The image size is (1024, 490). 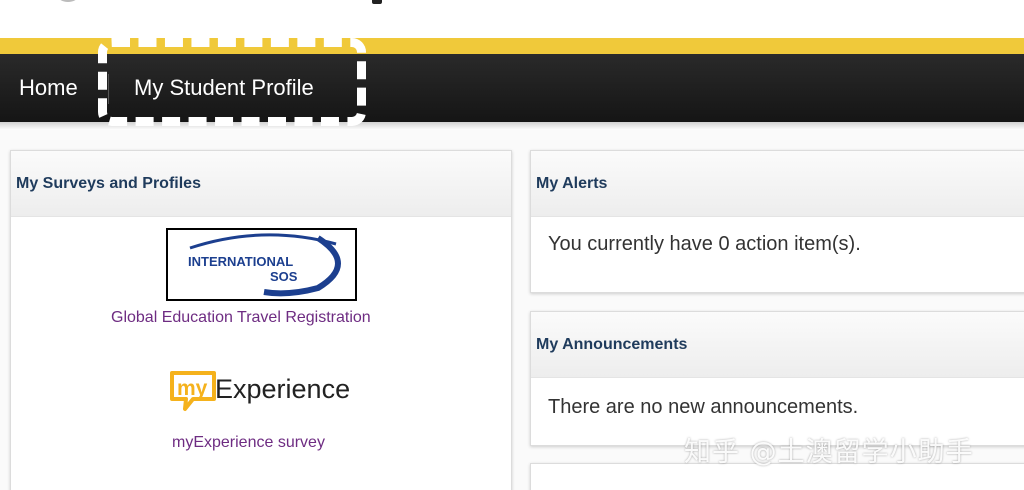 I want to click on myexp-logo-my: my, so click(x=192, y=388).